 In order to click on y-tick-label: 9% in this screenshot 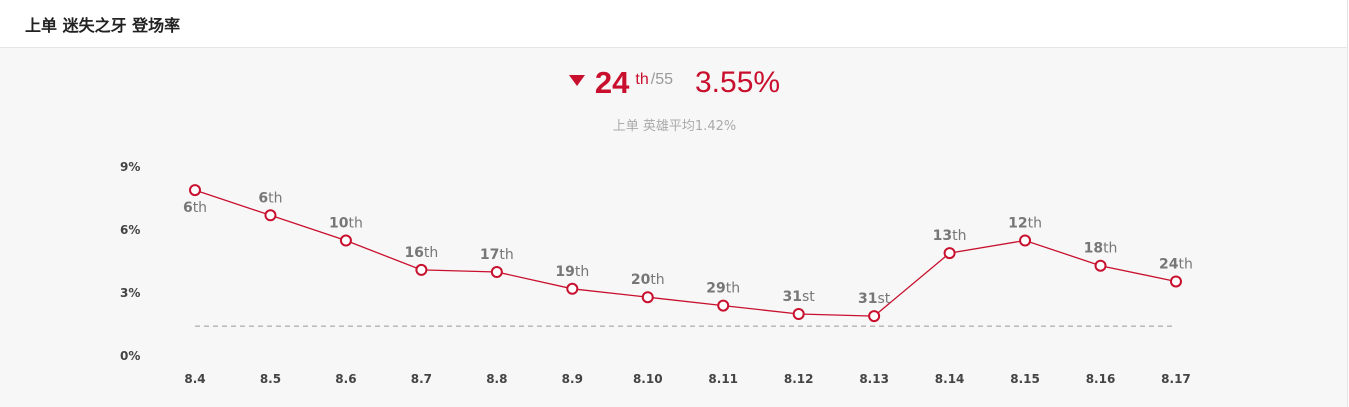, I will do `click(130, 167)`.